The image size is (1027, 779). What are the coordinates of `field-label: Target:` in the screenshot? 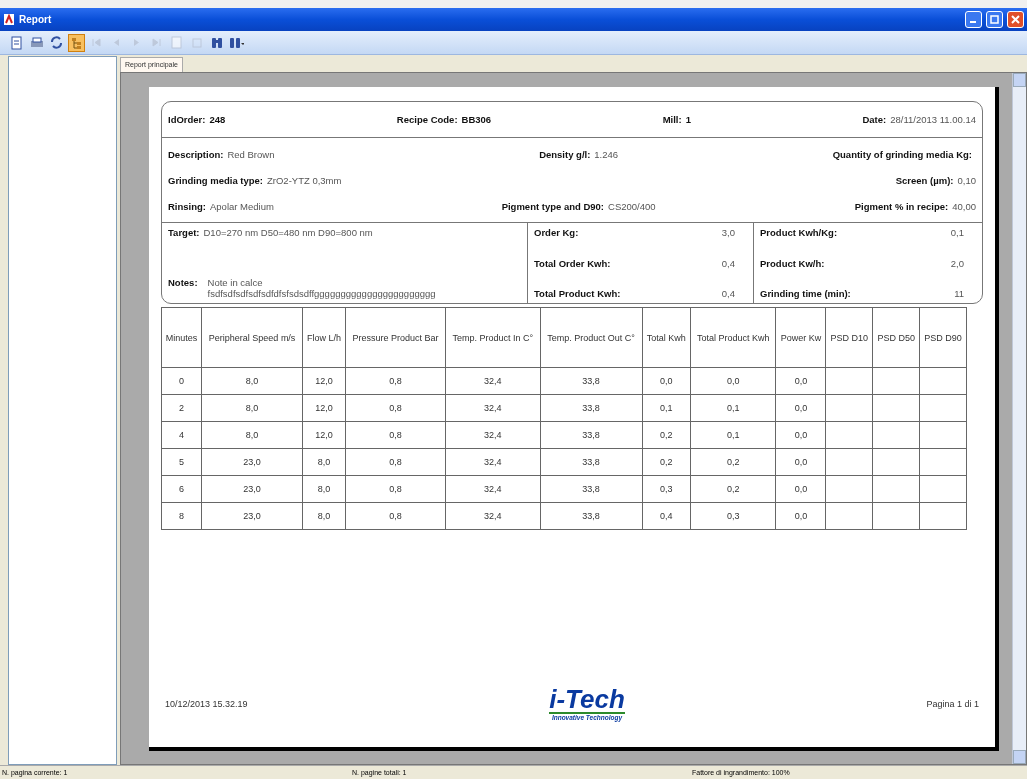 It's located at (184, 232).